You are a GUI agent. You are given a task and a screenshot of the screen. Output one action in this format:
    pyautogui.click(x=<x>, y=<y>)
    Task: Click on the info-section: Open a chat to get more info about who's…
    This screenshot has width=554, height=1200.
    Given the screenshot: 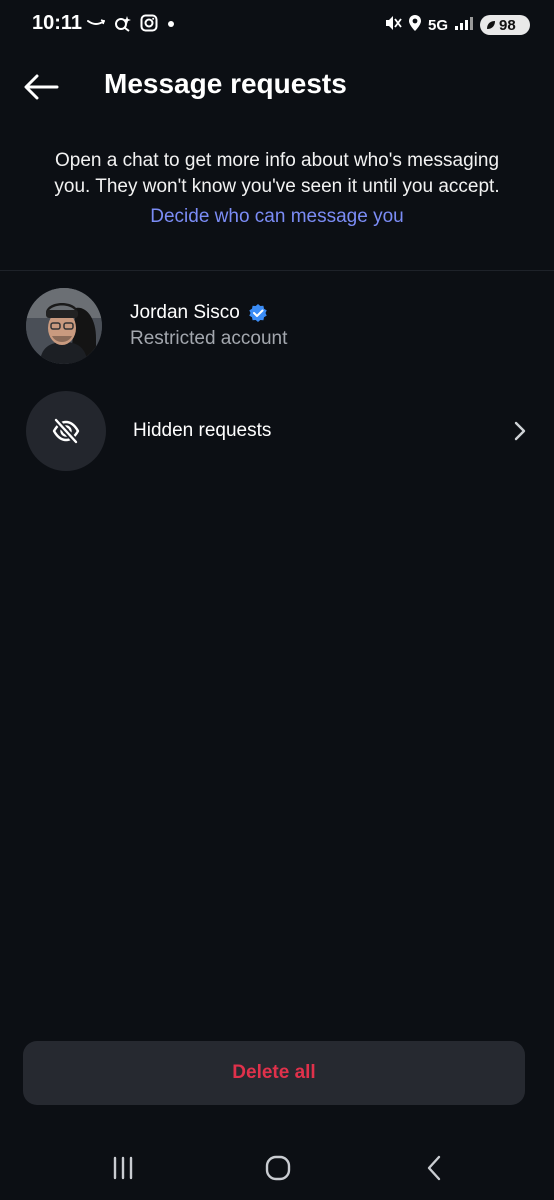 What is the action you would take?
    pyautogui.click(x=277, y=188)
    